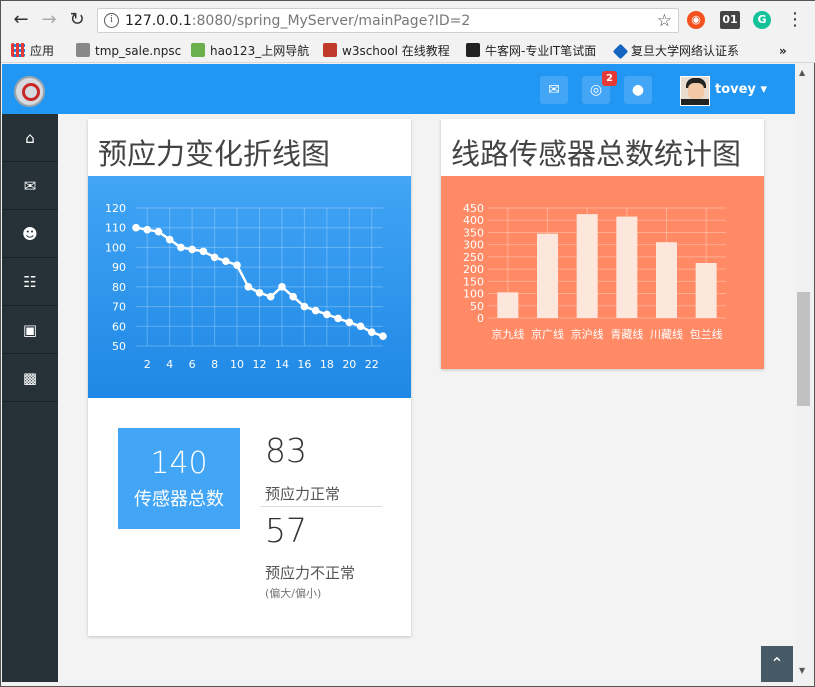 This screenshot has width=815, height=687. Describe the element at coordinates (214, 154) in the screenshot. I see `line-chart-title: 预应力变化折线图` at that location.